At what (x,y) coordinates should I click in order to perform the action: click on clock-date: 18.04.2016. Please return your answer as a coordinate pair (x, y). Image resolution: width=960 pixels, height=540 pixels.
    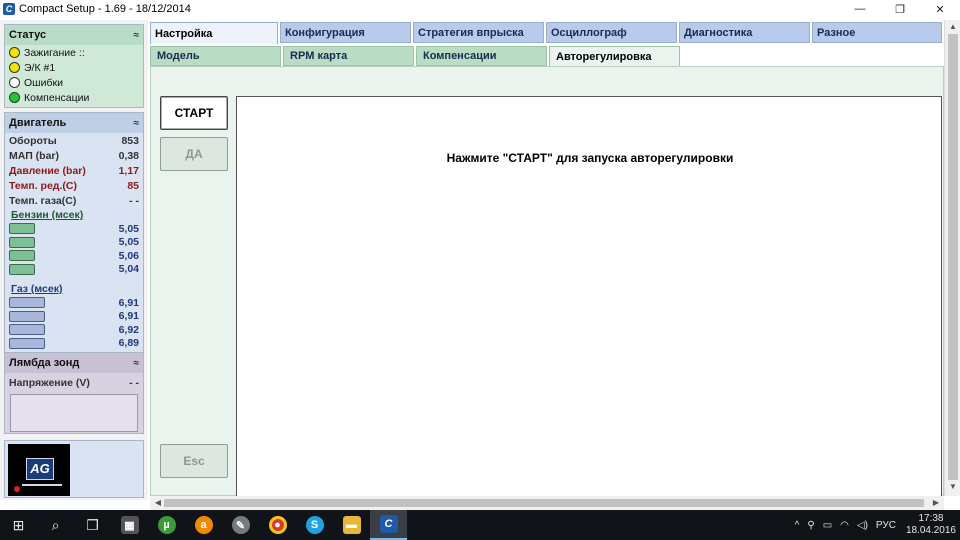
    Looking at the image, I should click on (930, 530).